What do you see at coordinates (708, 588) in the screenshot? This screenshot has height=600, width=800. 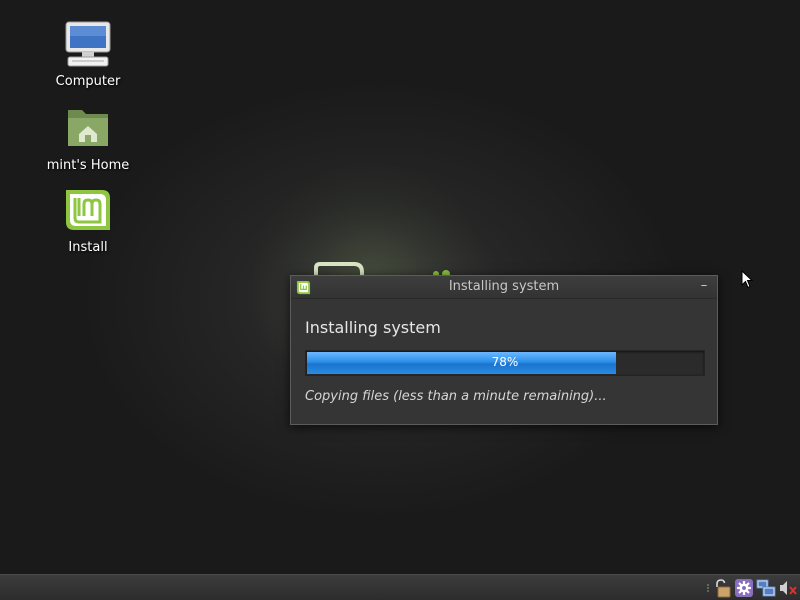 I see `tray-separator-icon` at bounding box center [708, 588].